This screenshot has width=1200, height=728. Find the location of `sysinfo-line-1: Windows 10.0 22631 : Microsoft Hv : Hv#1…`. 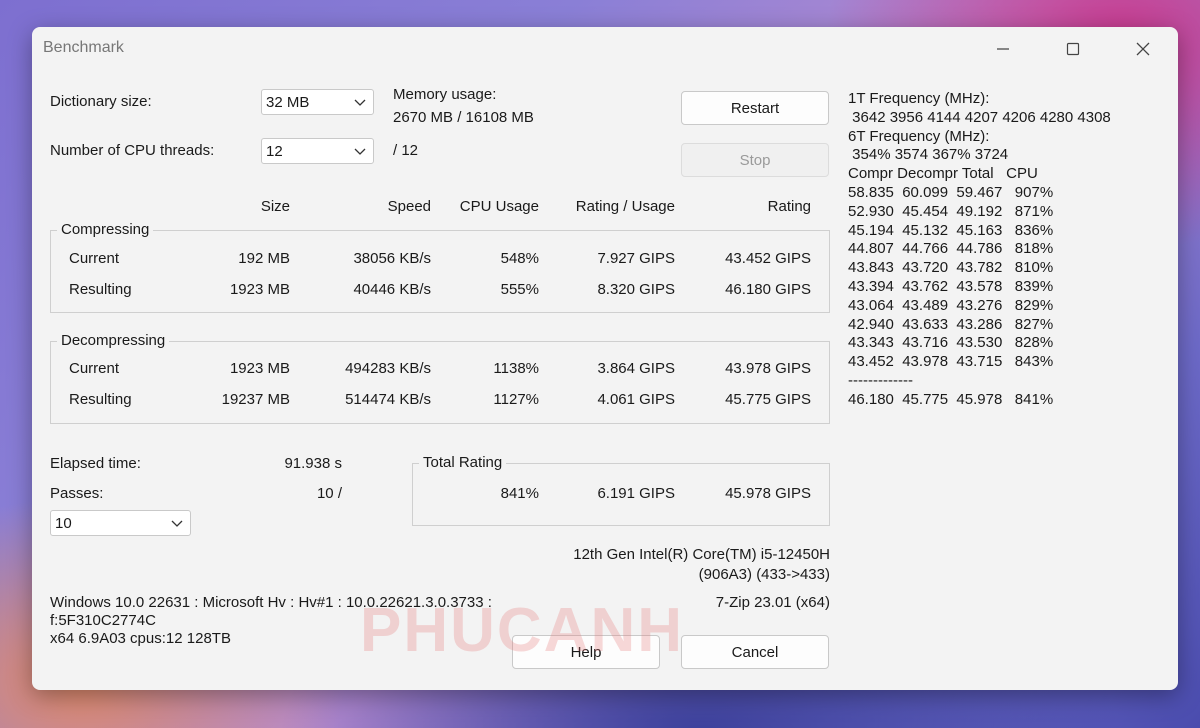

sysinfo-line-1: Windows 10.0 22631 : Microsoft Hv : Hv#1… is located at coordinates (271, 602).